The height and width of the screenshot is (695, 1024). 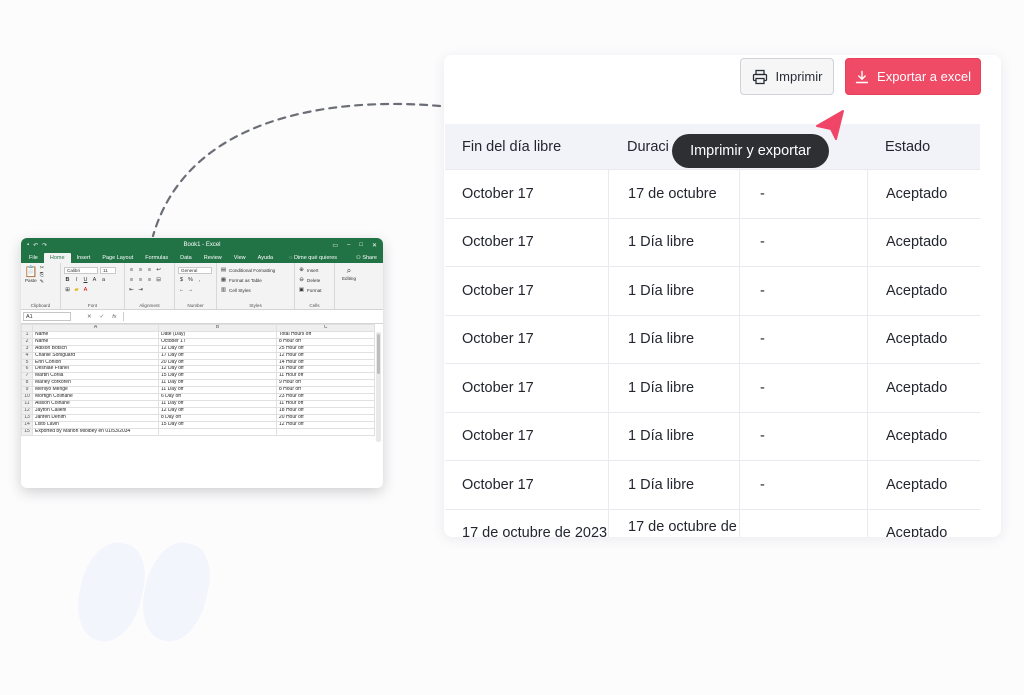 I want to click on row-number: 12, so click(x=27, y=410).